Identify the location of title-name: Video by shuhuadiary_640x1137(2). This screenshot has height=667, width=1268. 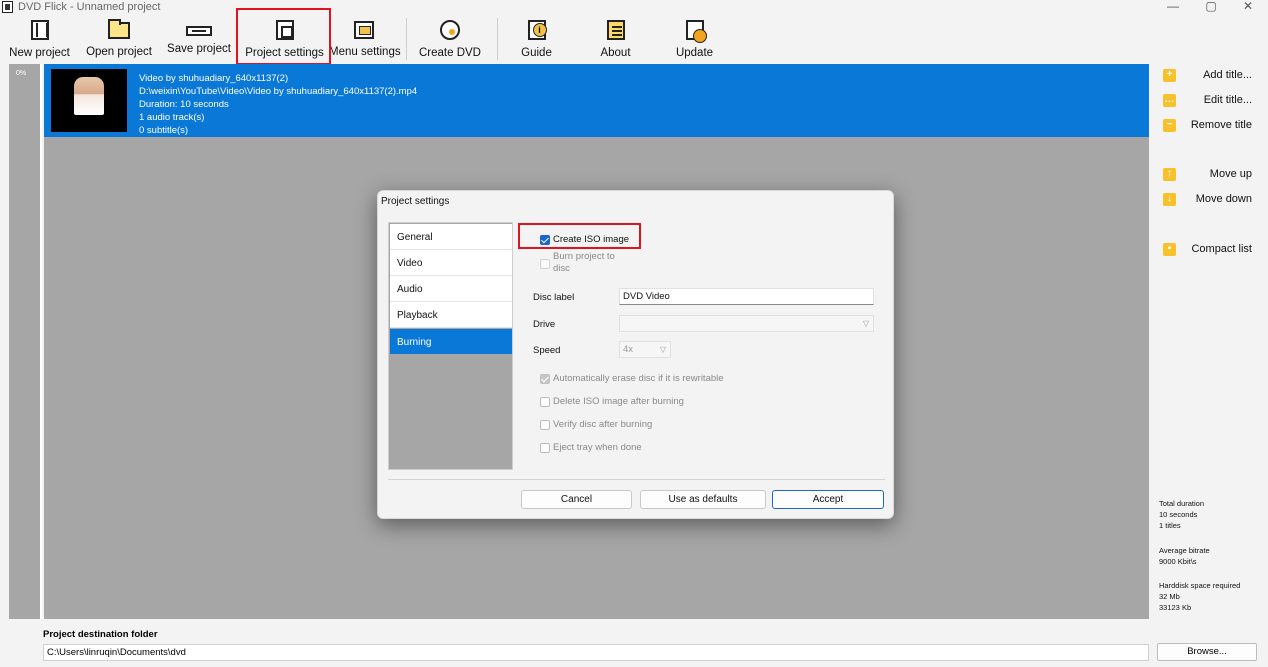
(214, 78).